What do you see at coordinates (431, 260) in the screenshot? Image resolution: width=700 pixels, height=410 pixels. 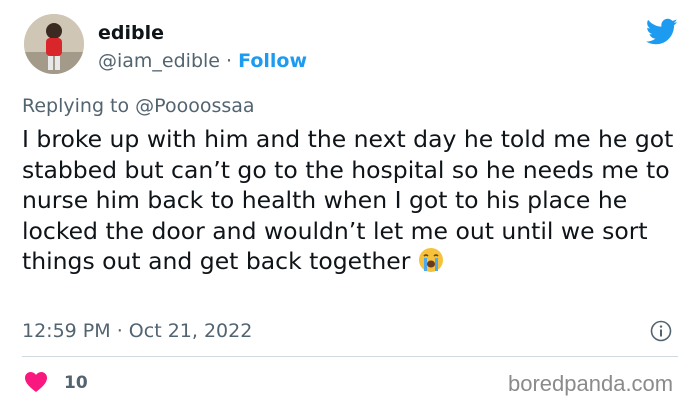 I see `crying-face-emoji` at bounding box center [431, 260].